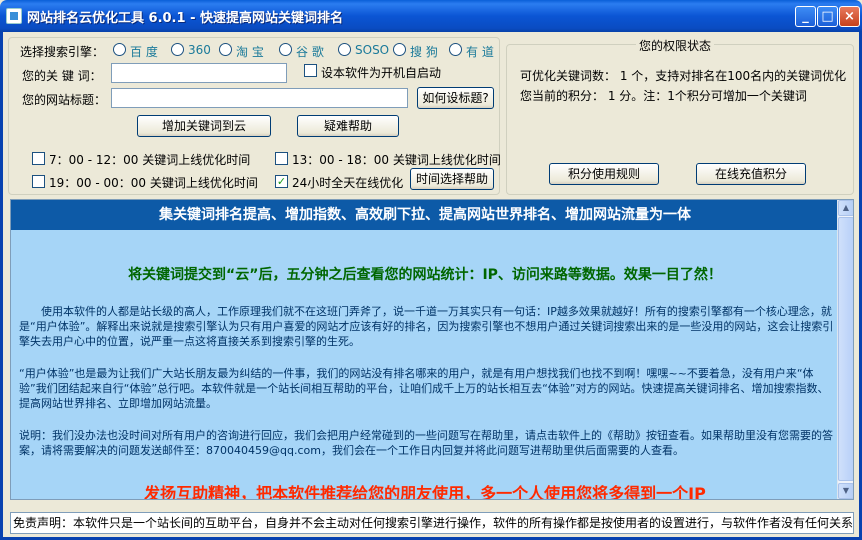 This screenshot has width=862, height=540. What do you see at coordinates (452, 179) in the screenshot?
I see `time-help-button: 时间选择帮助` at bounding box center [452, 179].